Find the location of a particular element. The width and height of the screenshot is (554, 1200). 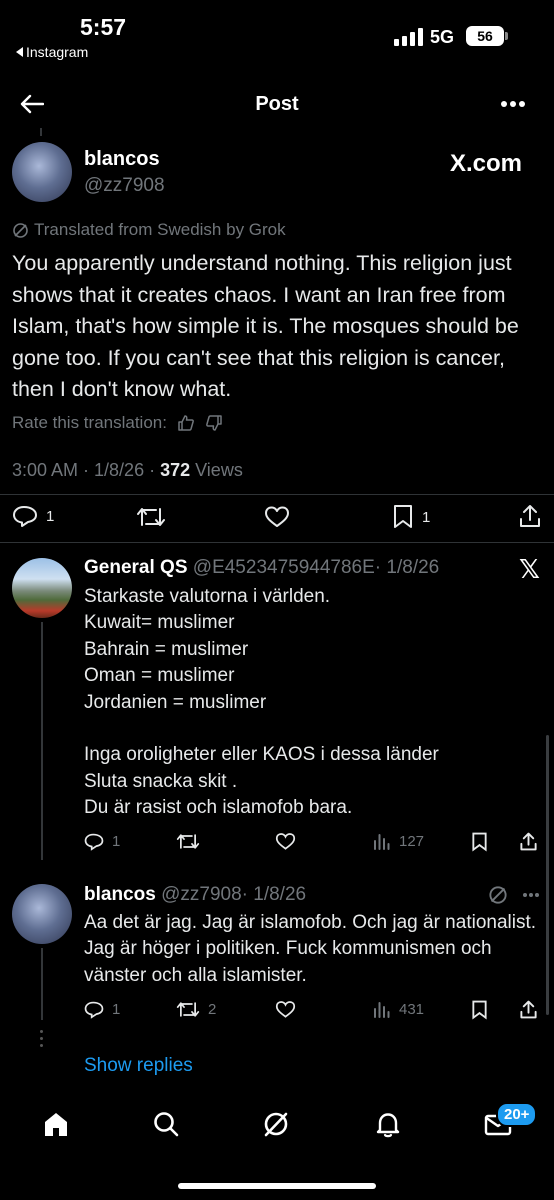

views-count: 372 is located at coordinates (175, 470).